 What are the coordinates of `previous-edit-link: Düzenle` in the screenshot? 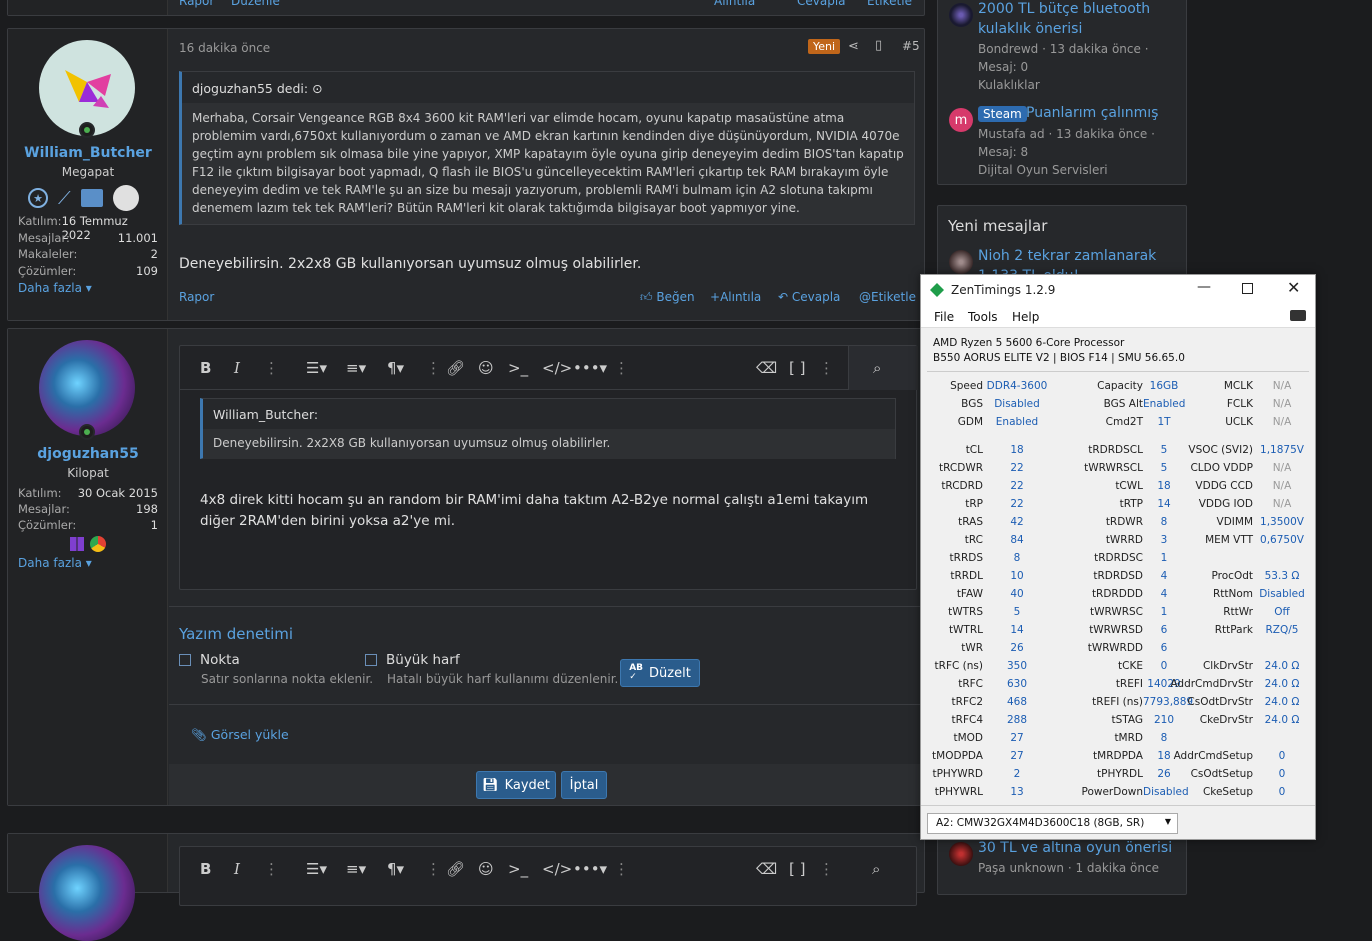 It's located at (255, 4).